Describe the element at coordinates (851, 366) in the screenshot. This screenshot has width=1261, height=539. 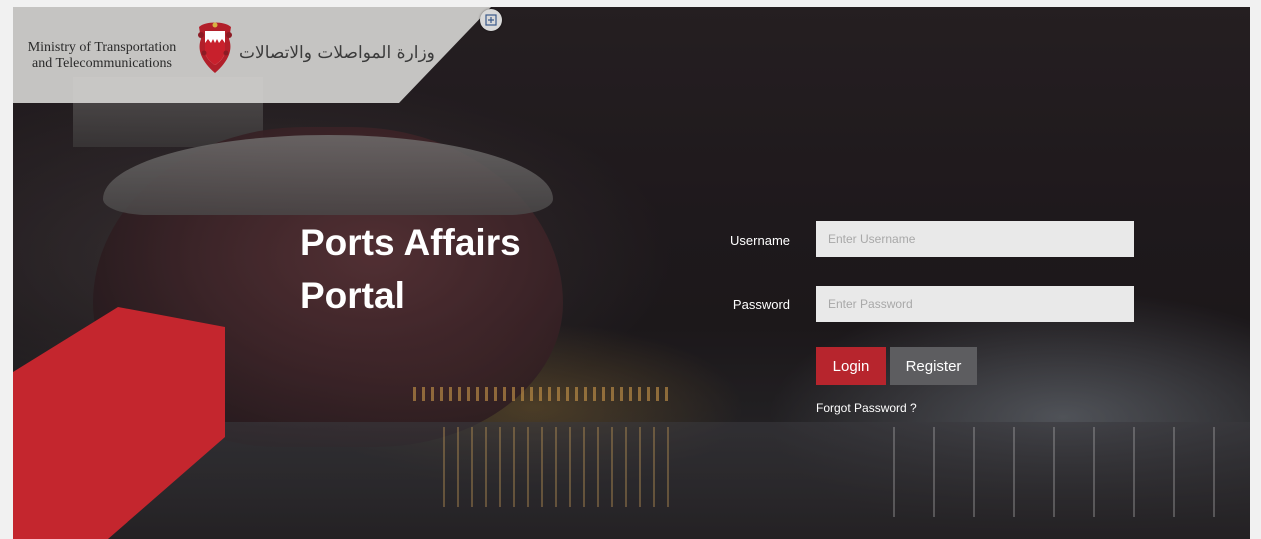
I see `login-button: Login` at that location.